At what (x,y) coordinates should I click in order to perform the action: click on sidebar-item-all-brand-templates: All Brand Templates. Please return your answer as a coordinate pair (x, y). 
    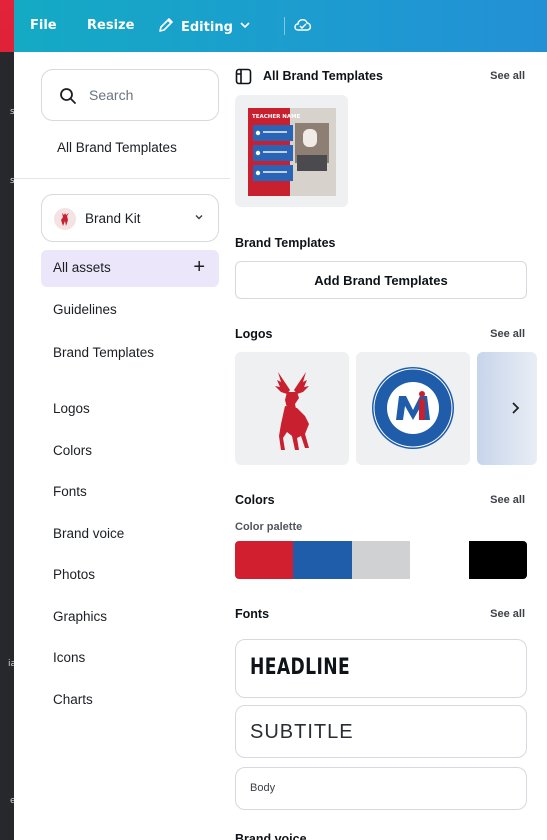
    Looking at the image, I should click on (117, 147).